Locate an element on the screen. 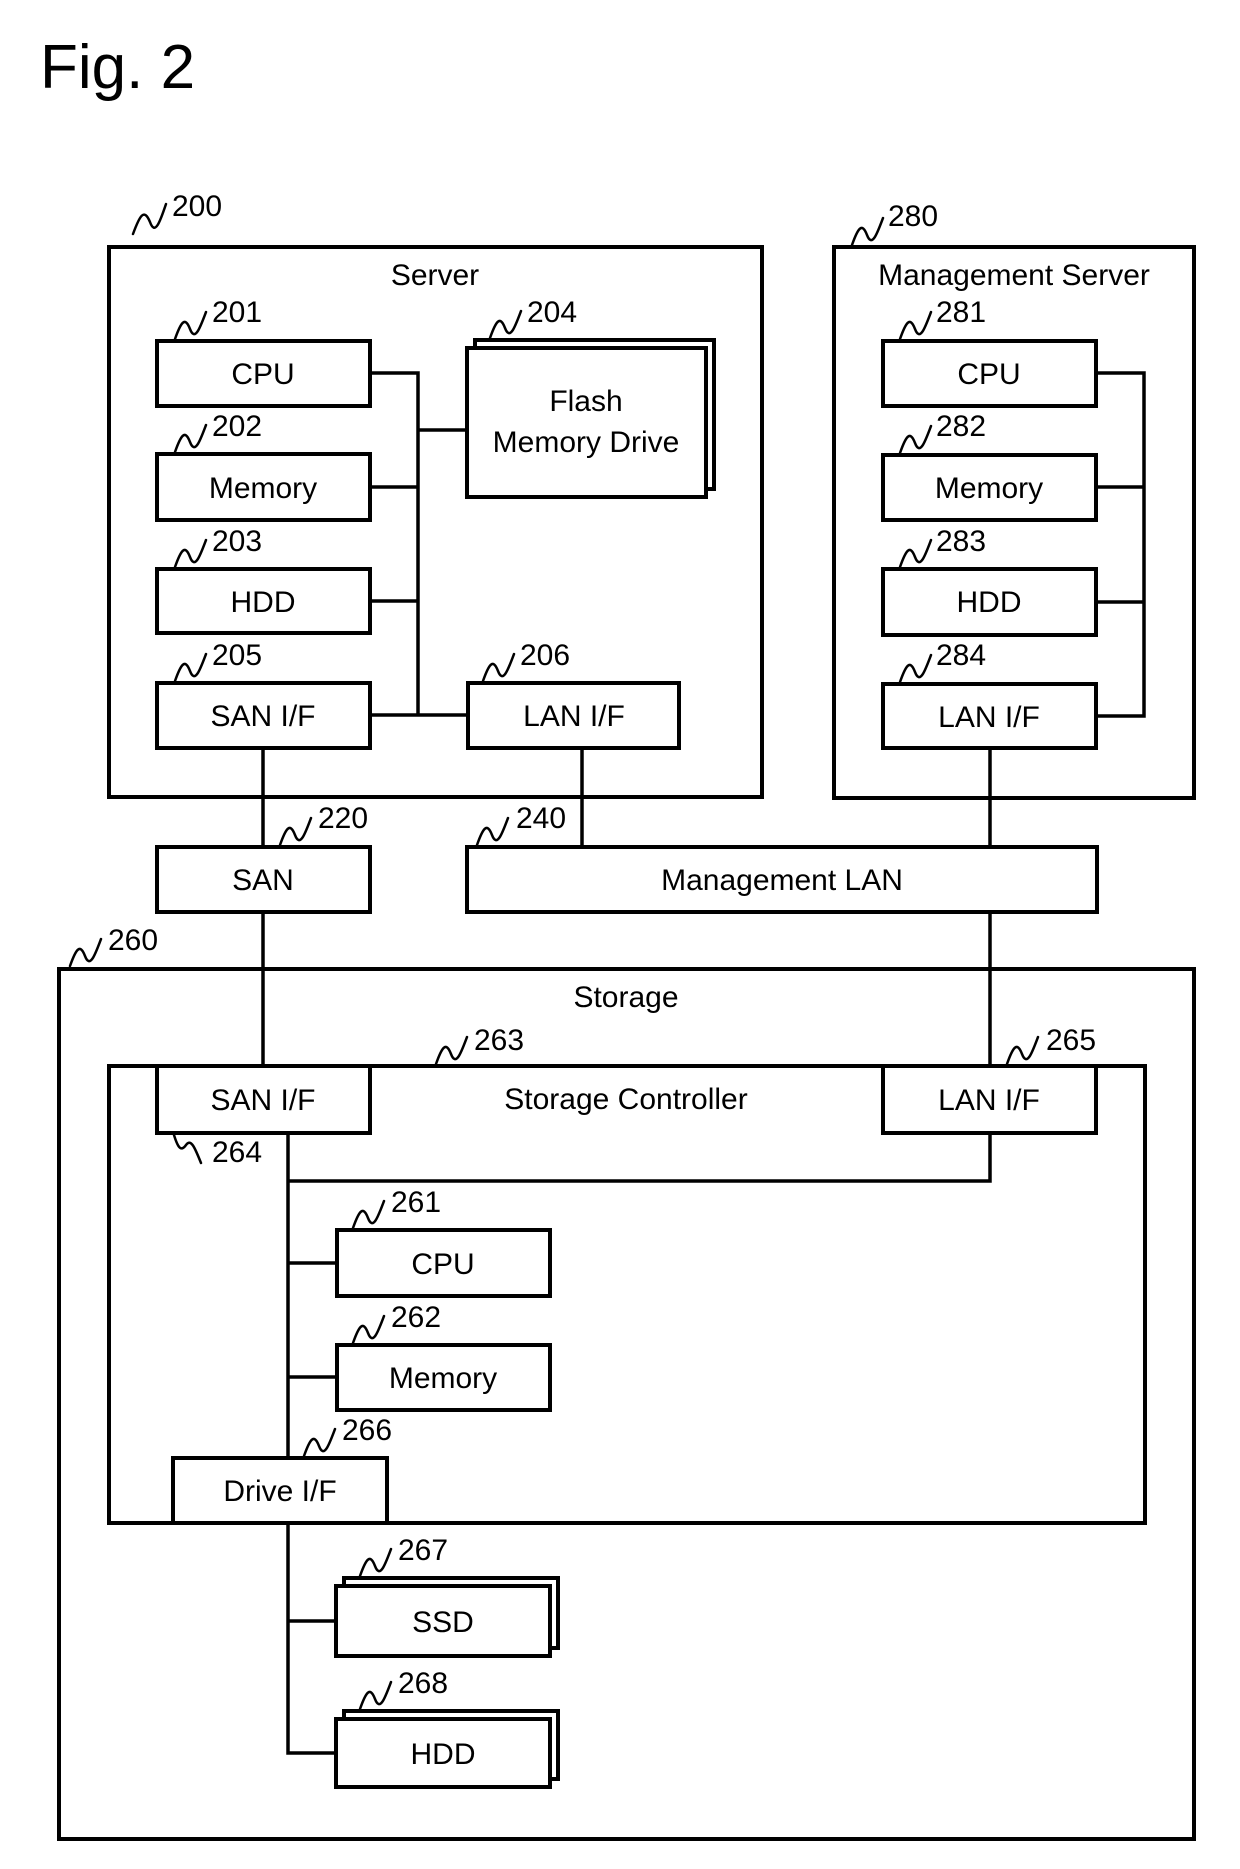  ref-202: 202 is located at coordinates (237, 426).